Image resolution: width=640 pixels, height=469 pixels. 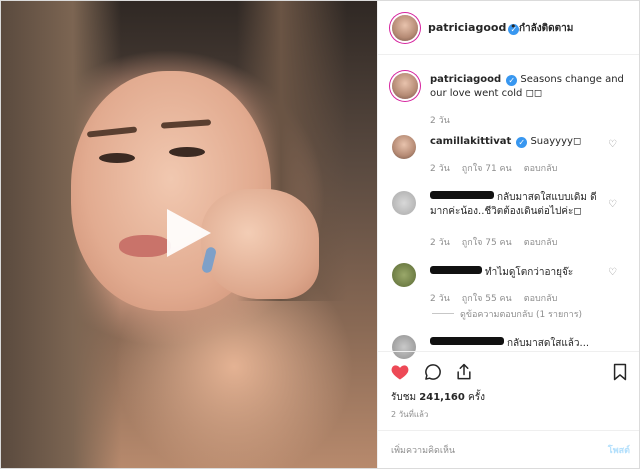 What do you see at coordinates (470, 141) in the screenshot?
I see `comment-username: camillakittivat` at bounding box center [470, 141].